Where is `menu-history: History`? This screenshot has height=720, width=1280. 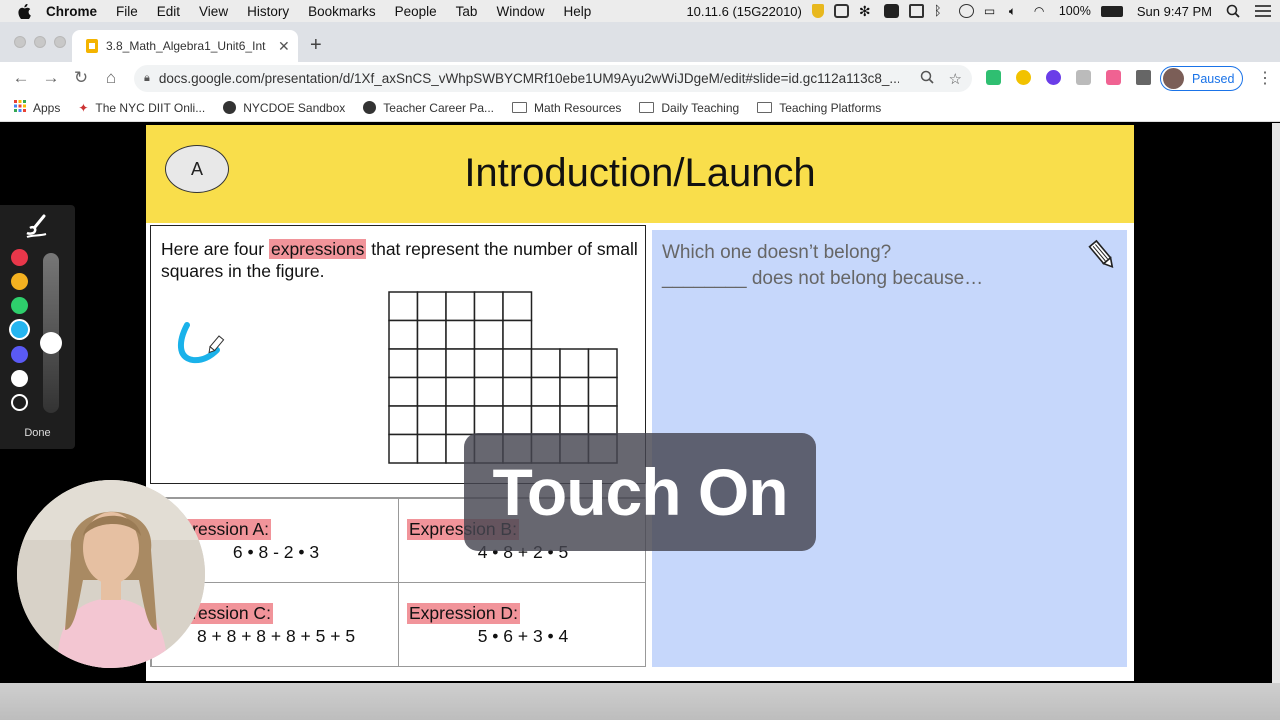 menu-history: History is located at coordinates (268, 11).